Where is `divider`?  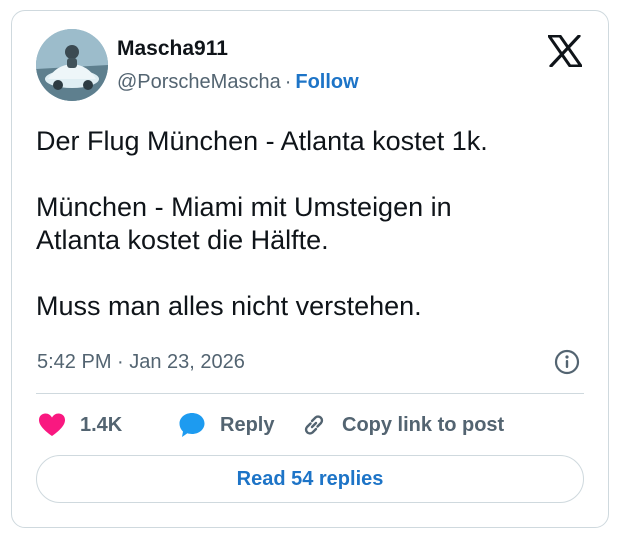
divider is located at coordinates (310, 393).